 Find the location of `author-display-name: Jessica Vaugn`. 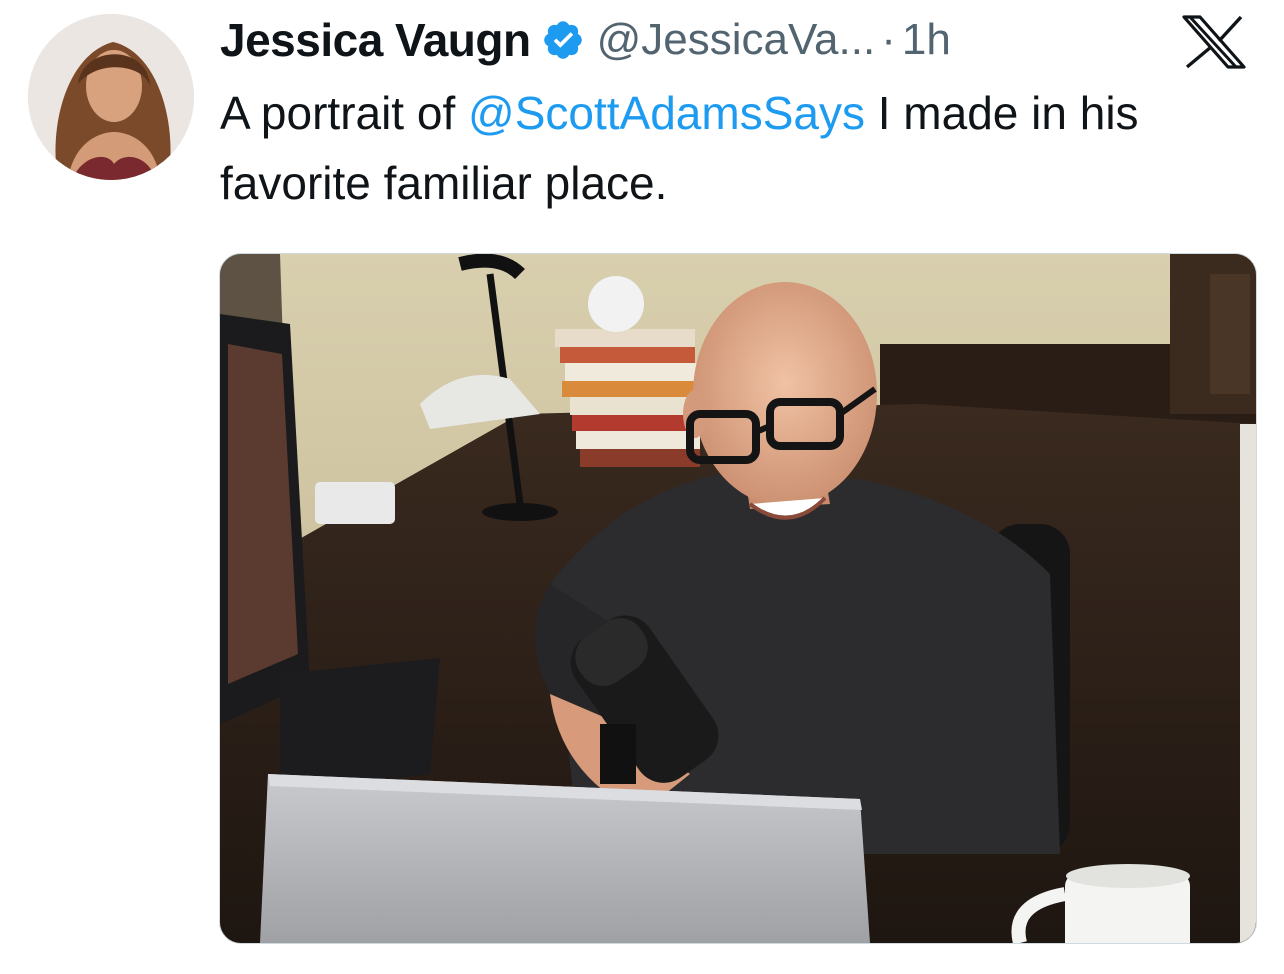

author-display-name: Jessica Vaugn is located at coordinates (375, 40).